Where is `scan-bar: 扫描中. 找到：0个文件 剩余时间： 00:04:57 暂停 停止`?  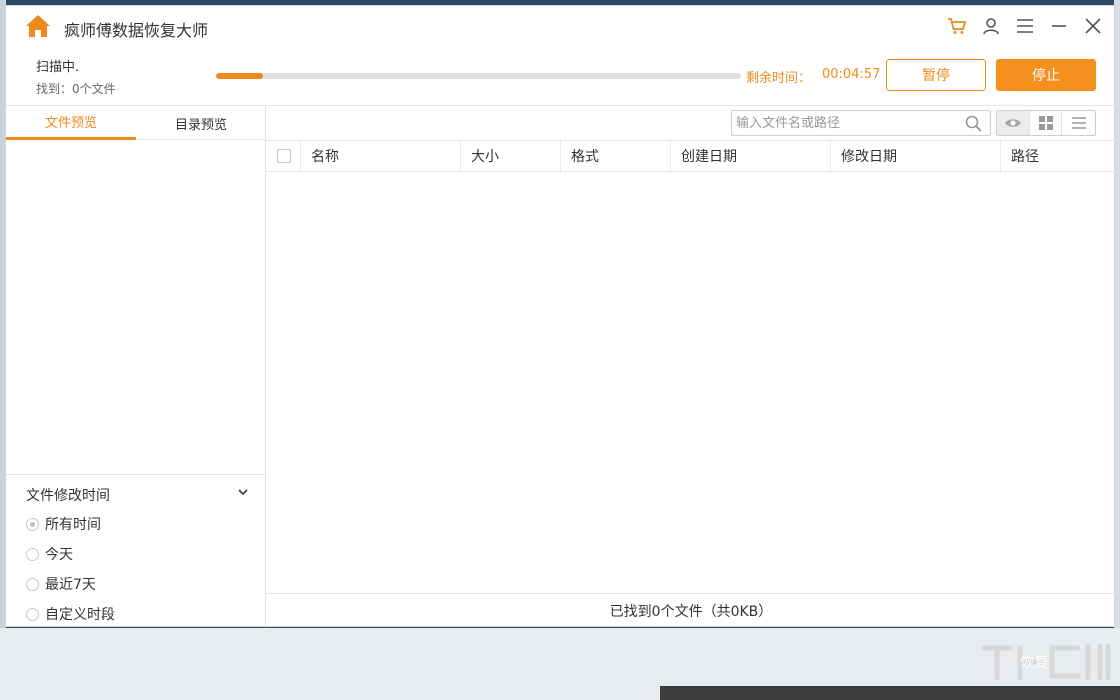 scan-bar: 扫描中. 找到：0个文件 剩余时间： 00:04:57 暂停 停止 is located at coordinates (561, 76).